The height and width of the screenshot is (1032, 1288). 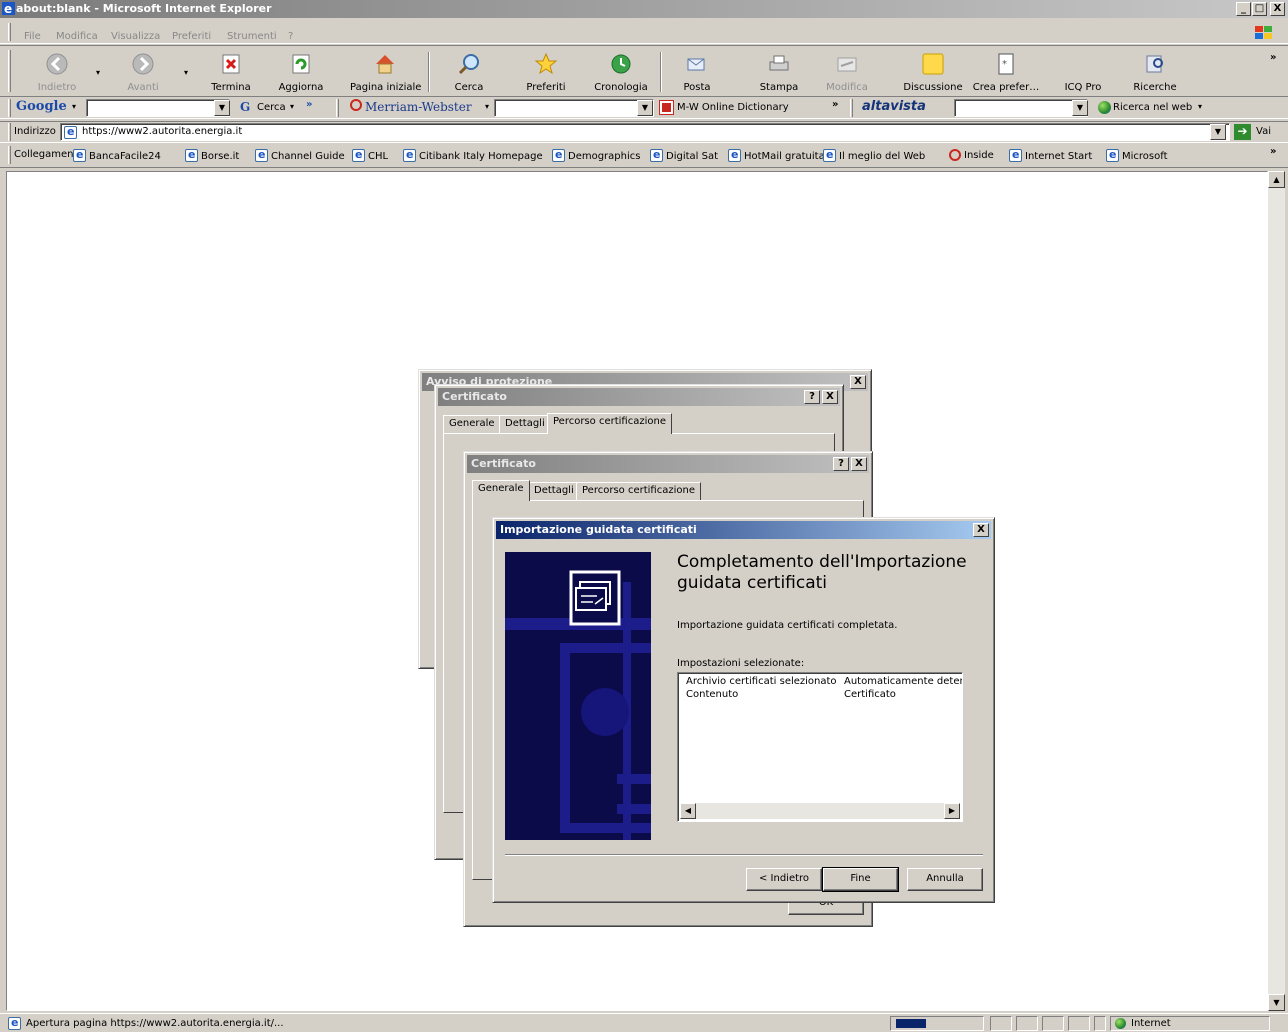 I want to click on toolbar-overflow-chevron: », so click(x=1273, y=57).